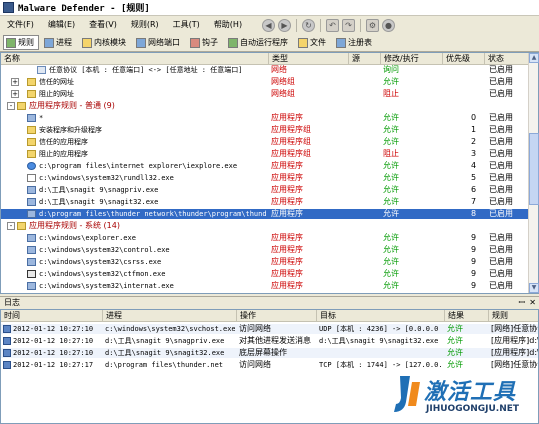 The image size is (539, 424). What do you see at coordinates (265, 202) in the screenshot?
I see `rule-row: d:\工具\snagit 9\snagit32.exe 应用程序 允许 7 已启用` at bounding box center [265, 202].